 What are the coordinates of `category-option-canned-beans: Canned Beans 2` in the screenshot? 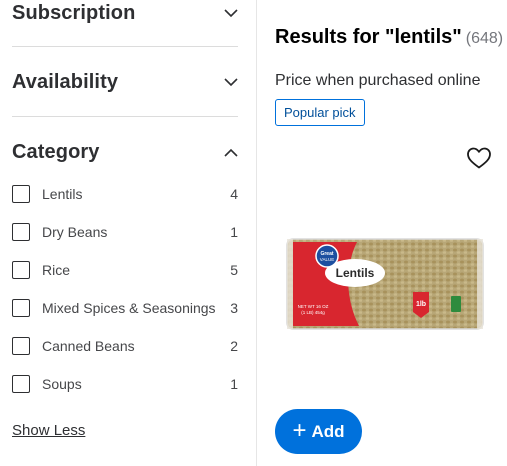 It's located at (125, 346).